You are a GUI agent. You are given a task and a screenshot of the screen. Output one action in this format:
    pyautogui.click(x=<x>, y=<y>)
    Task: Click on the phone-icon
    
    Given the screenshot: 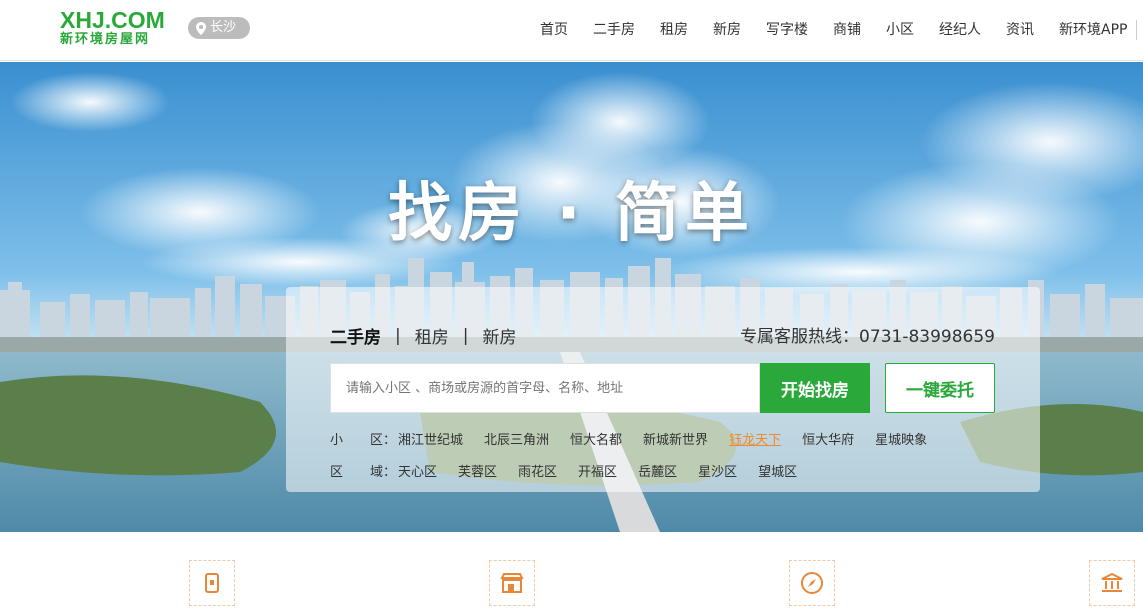 What is the action you would take?
    pyautogui.click(x=212, y=583)
    